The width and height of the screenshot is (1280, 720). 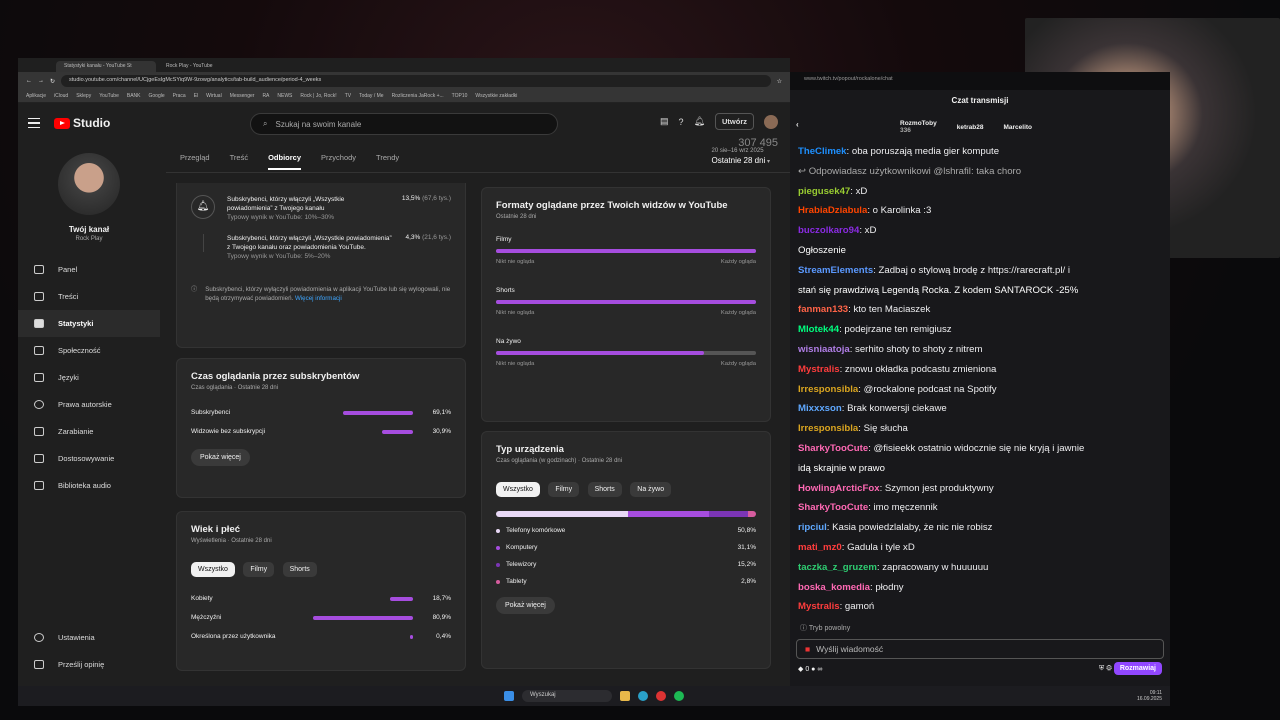 I want to click on reload-icon: ↻, so click(x=52, y=81).